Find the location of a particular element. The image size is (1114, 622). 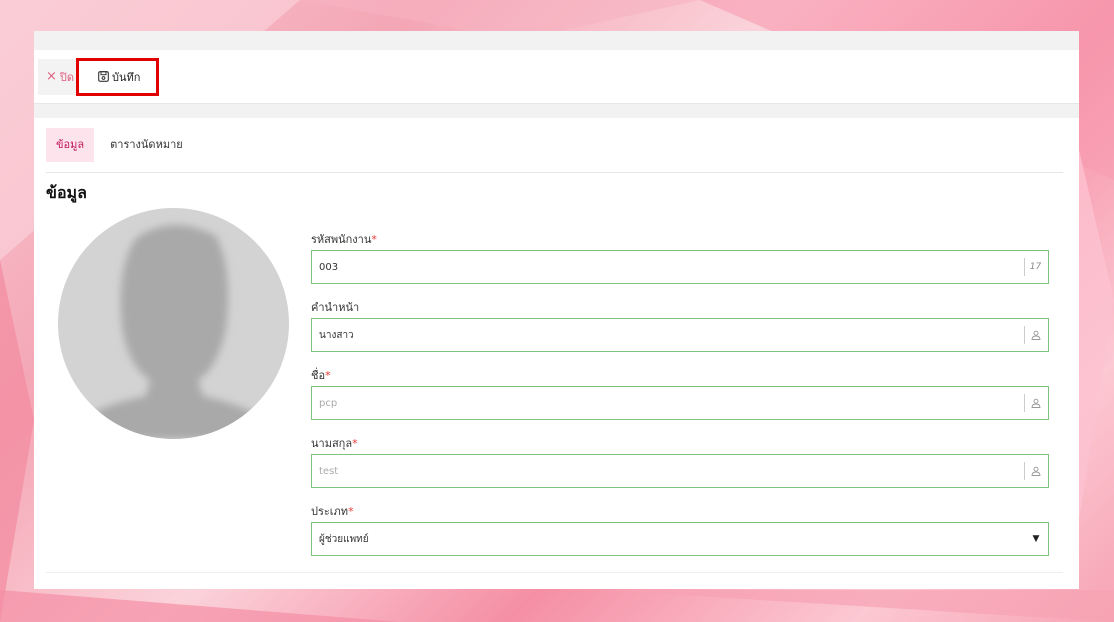

tab-appointments: ตารางนัดหมาย is located at coordinates (146, 145).